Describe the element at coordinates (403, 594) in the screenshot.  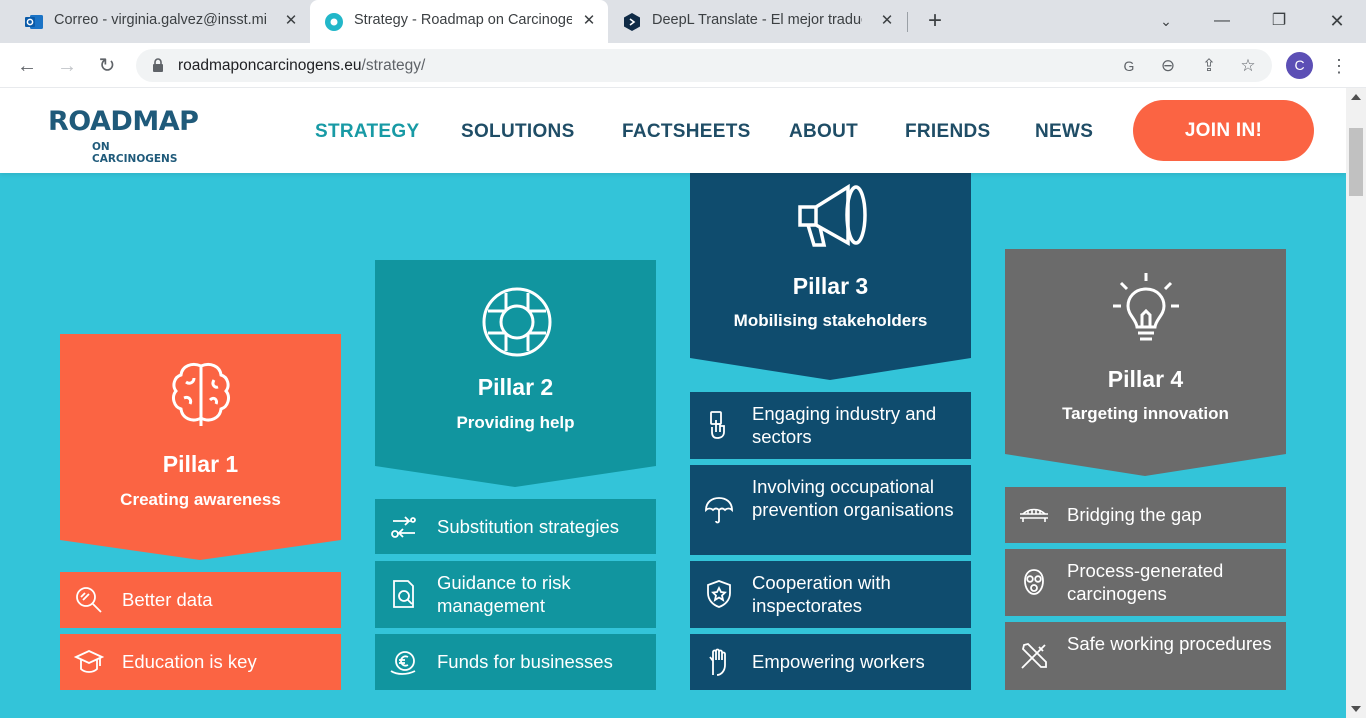
I see `document-search-icon` at that location.